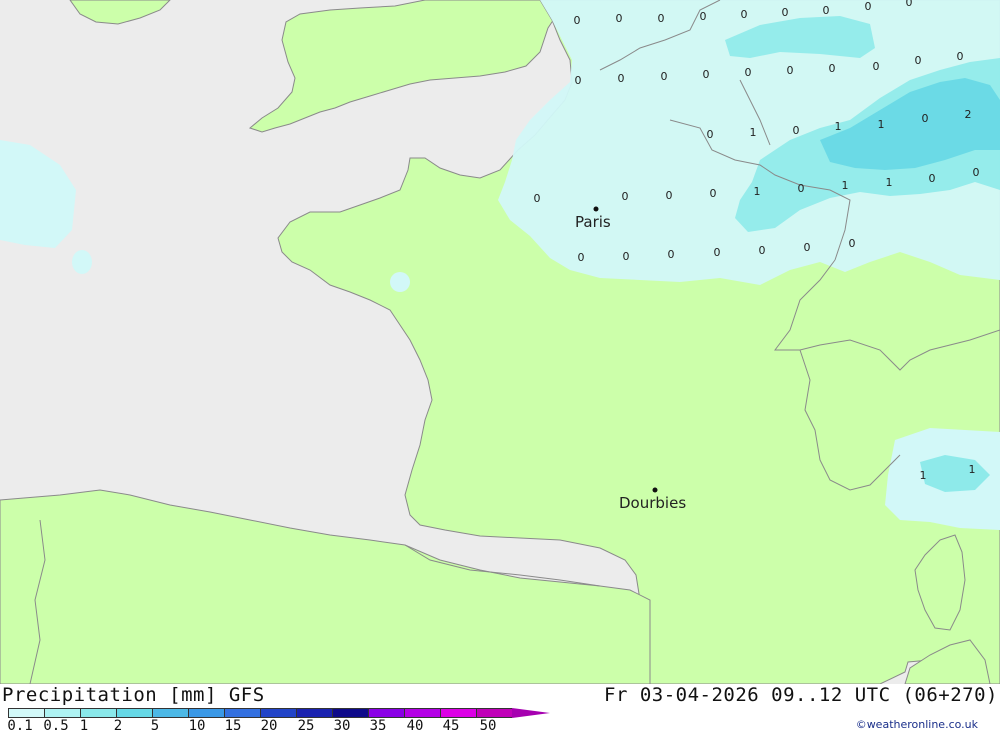 This screenshot has height=734, width=1000. I want to click on city-label-paris: Paris, so click(593, 222).